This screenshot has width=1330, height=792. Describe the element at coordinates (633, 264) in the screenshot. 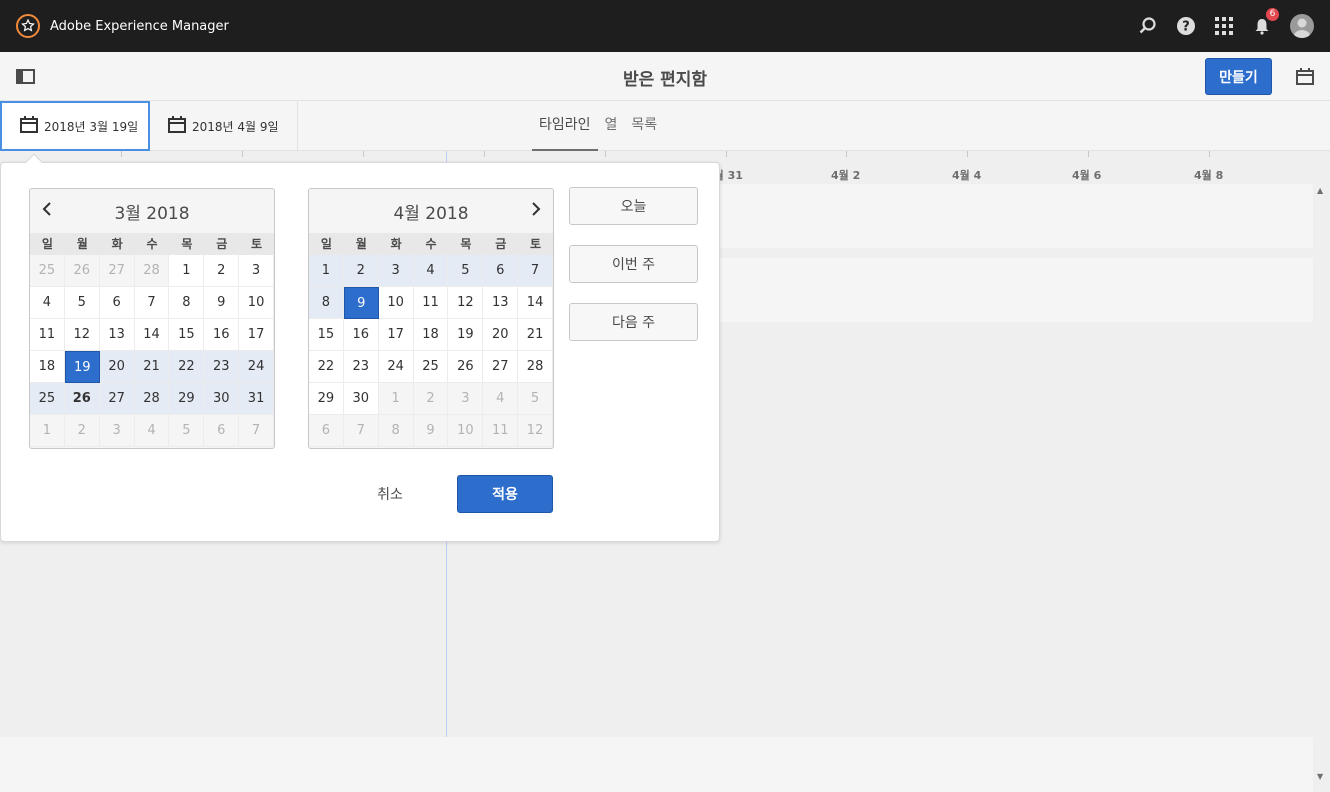

I see `this-week-button: 이번 주` at that location.